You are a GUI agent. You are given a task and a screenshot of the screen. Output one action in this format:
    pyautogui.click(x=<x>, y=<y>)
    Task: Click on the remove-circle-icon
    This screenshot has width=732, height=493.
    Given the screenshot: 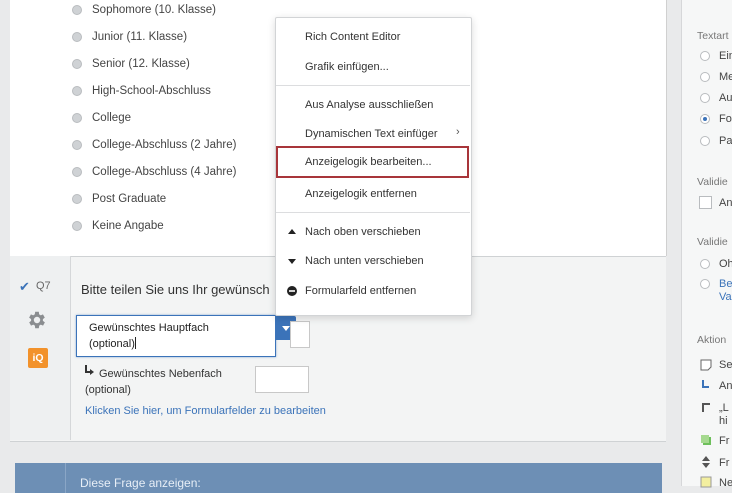 What is the action you would take?
    pyautogui.click(x=292, y=291)
    